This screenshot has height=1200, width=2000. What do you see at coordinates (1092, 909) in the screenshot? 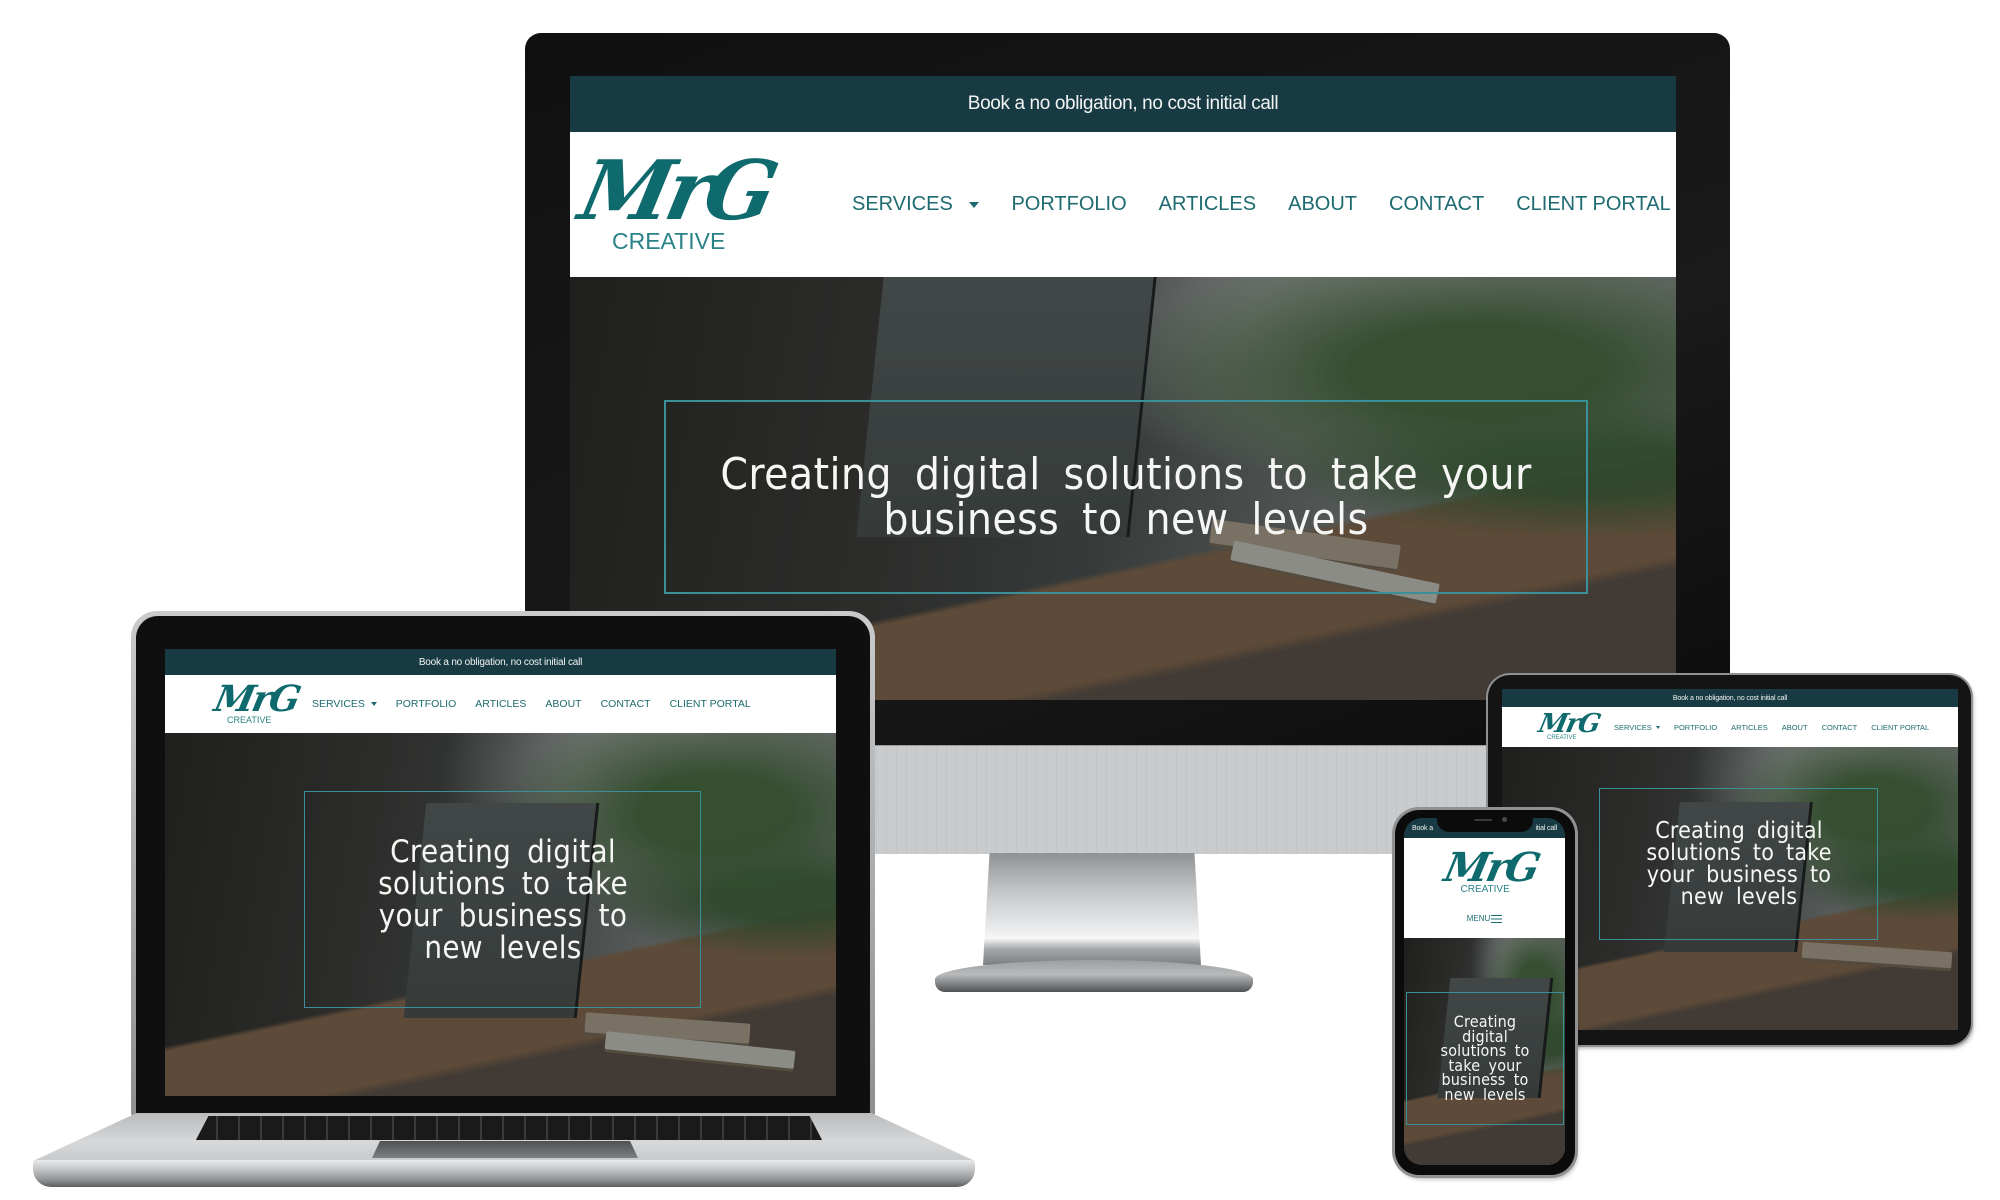
I see `monitor-stand-neck` at bounding box center [1092, 909].